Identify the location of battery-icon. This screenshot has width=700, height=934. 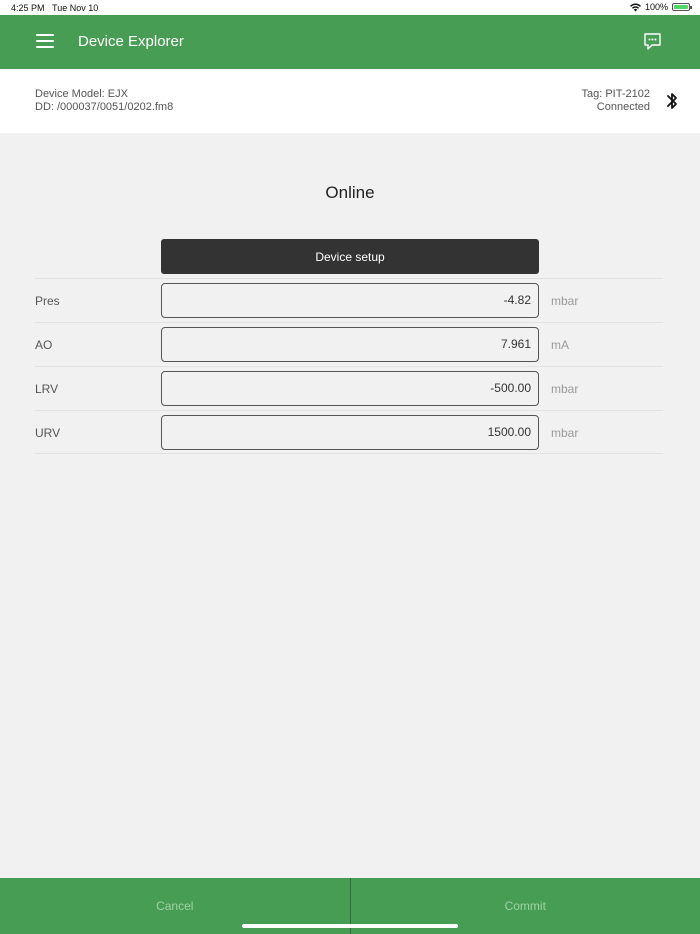
(682, 7).